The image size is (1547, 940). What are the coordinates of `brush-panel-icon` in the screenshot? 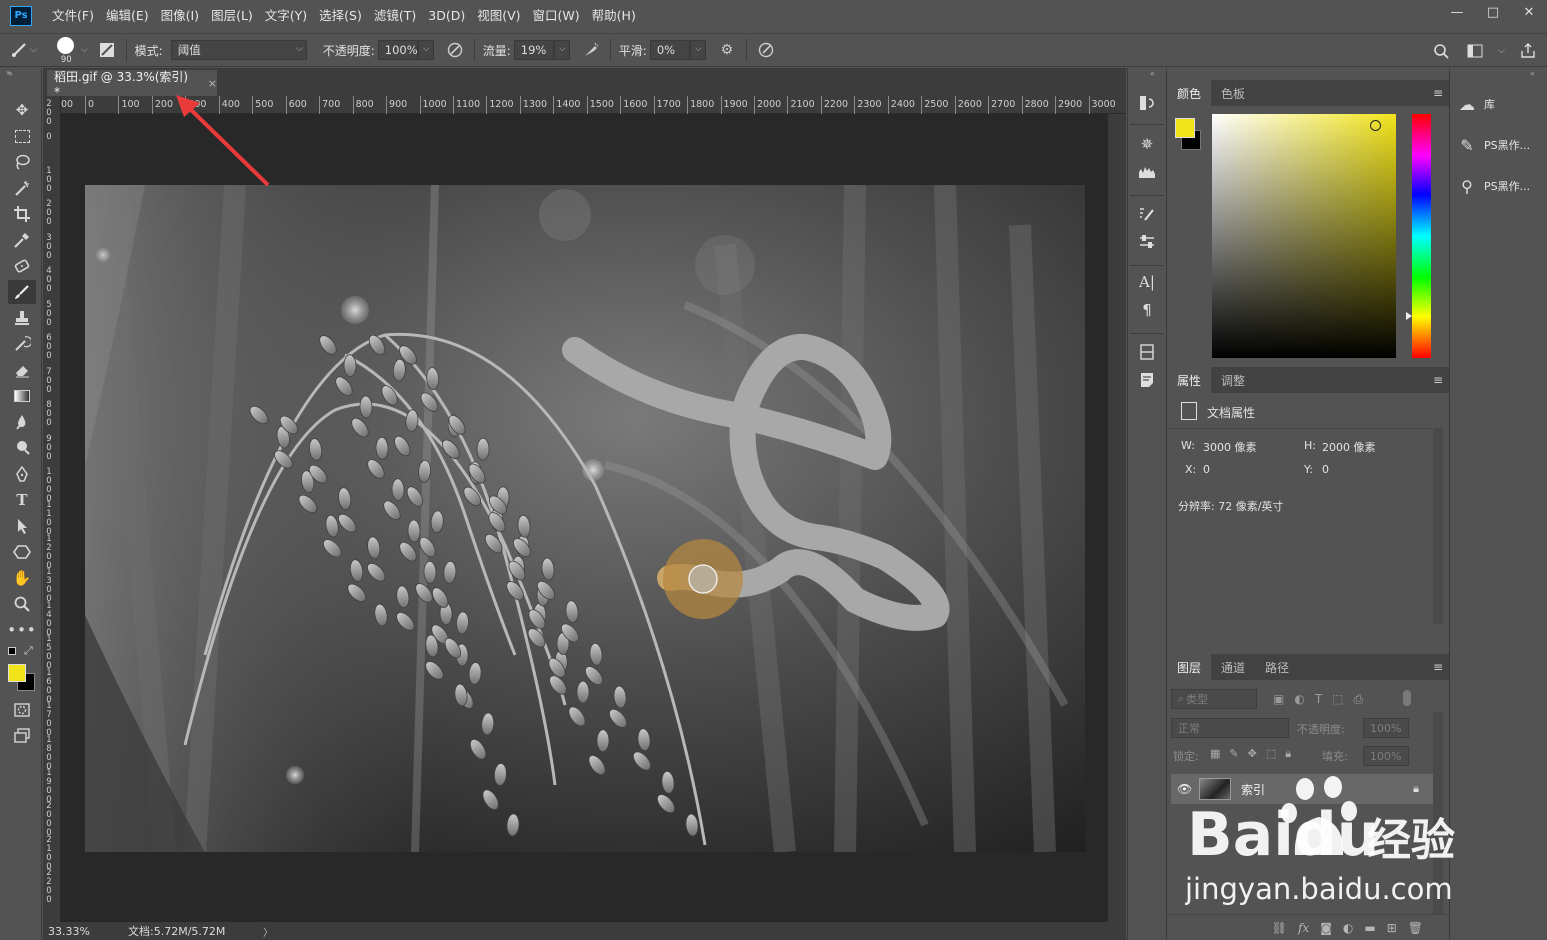 It's located at (107, 50).